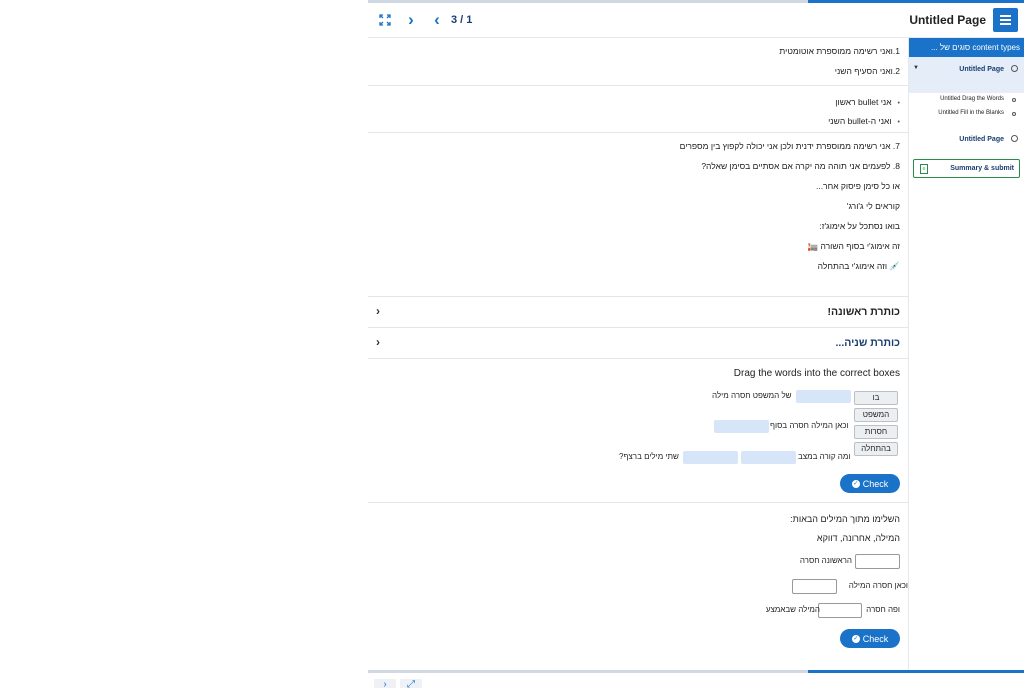 This screenshot has height=688, width=1024. What do you see at coordinates (864, 121) in the screenshot?
I see `list-item: •ואני ה-bullet השני` at bounding box center [864, 121].